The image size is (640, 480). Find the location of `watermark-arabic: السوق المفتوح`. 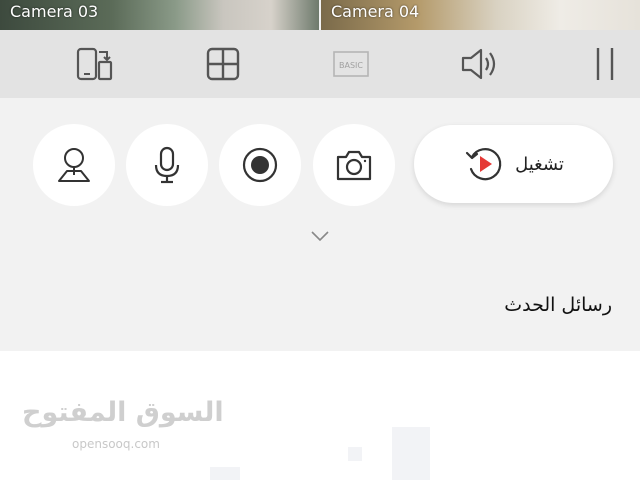

watermark-arabic: السوق المفتوح is located at coordinates (123, 412).